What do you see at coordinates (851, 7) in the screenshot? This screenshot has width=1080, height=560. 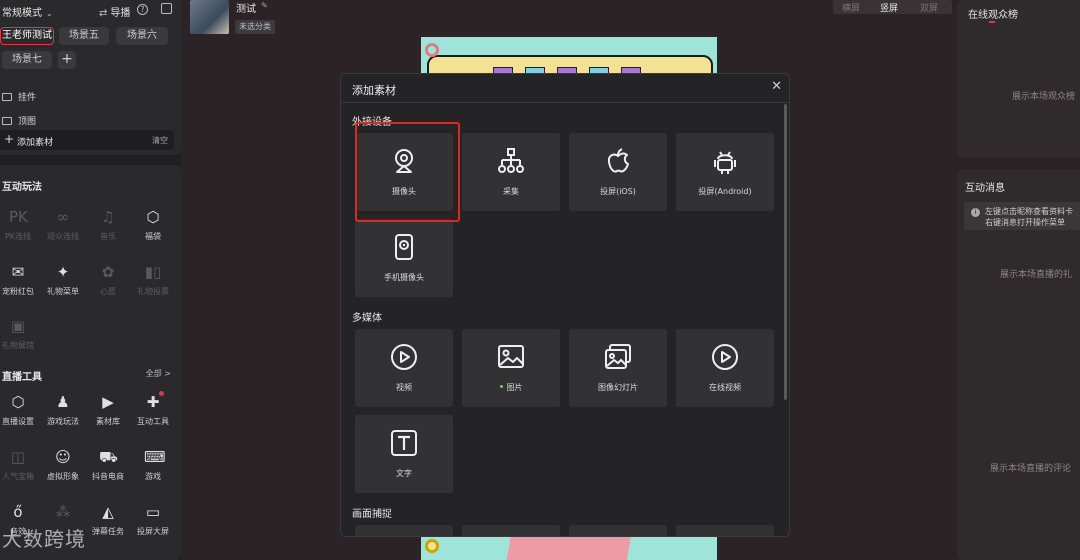 I see `tab-landscape: 横屏` at bounding box center [851, 7].